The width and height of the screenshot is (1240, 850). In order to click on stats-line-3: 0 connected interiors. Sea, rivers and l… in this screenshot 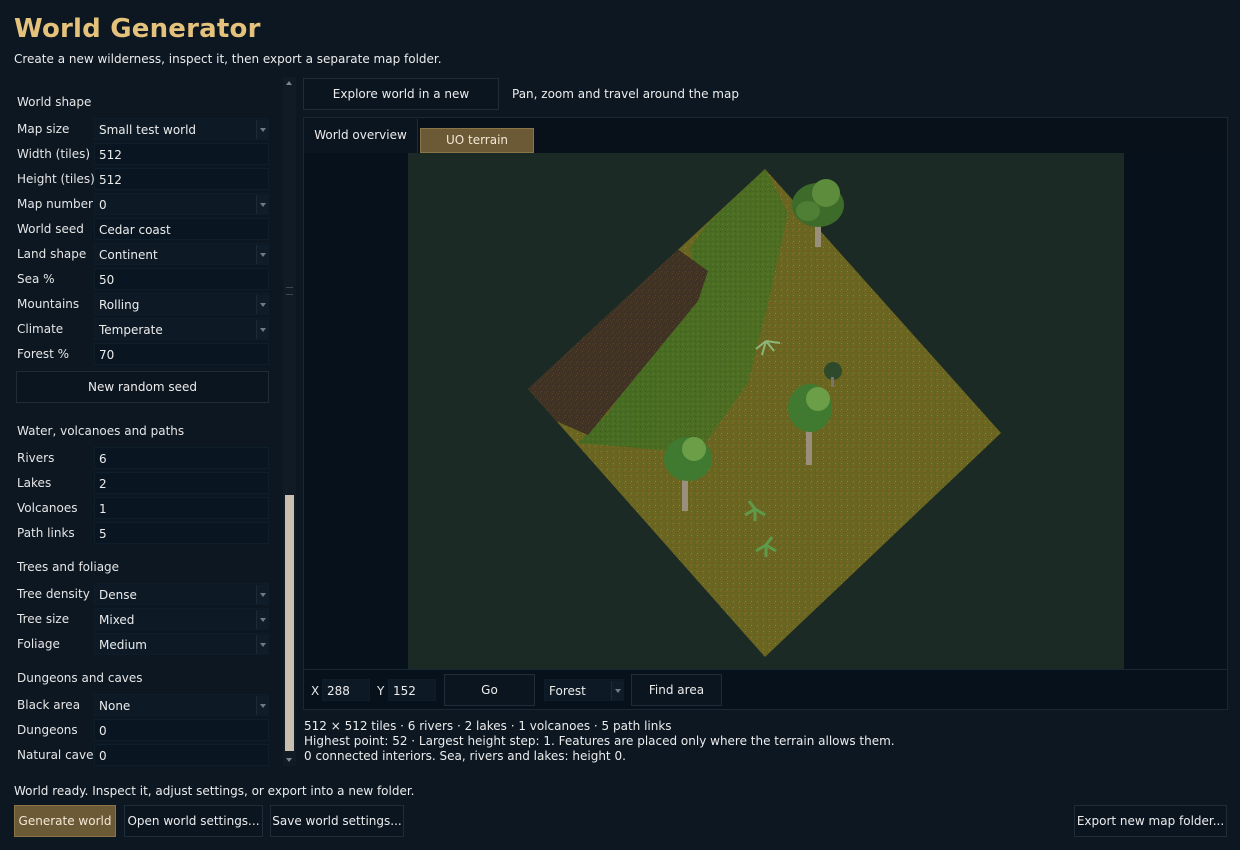, I will do `click(465, 756)`.